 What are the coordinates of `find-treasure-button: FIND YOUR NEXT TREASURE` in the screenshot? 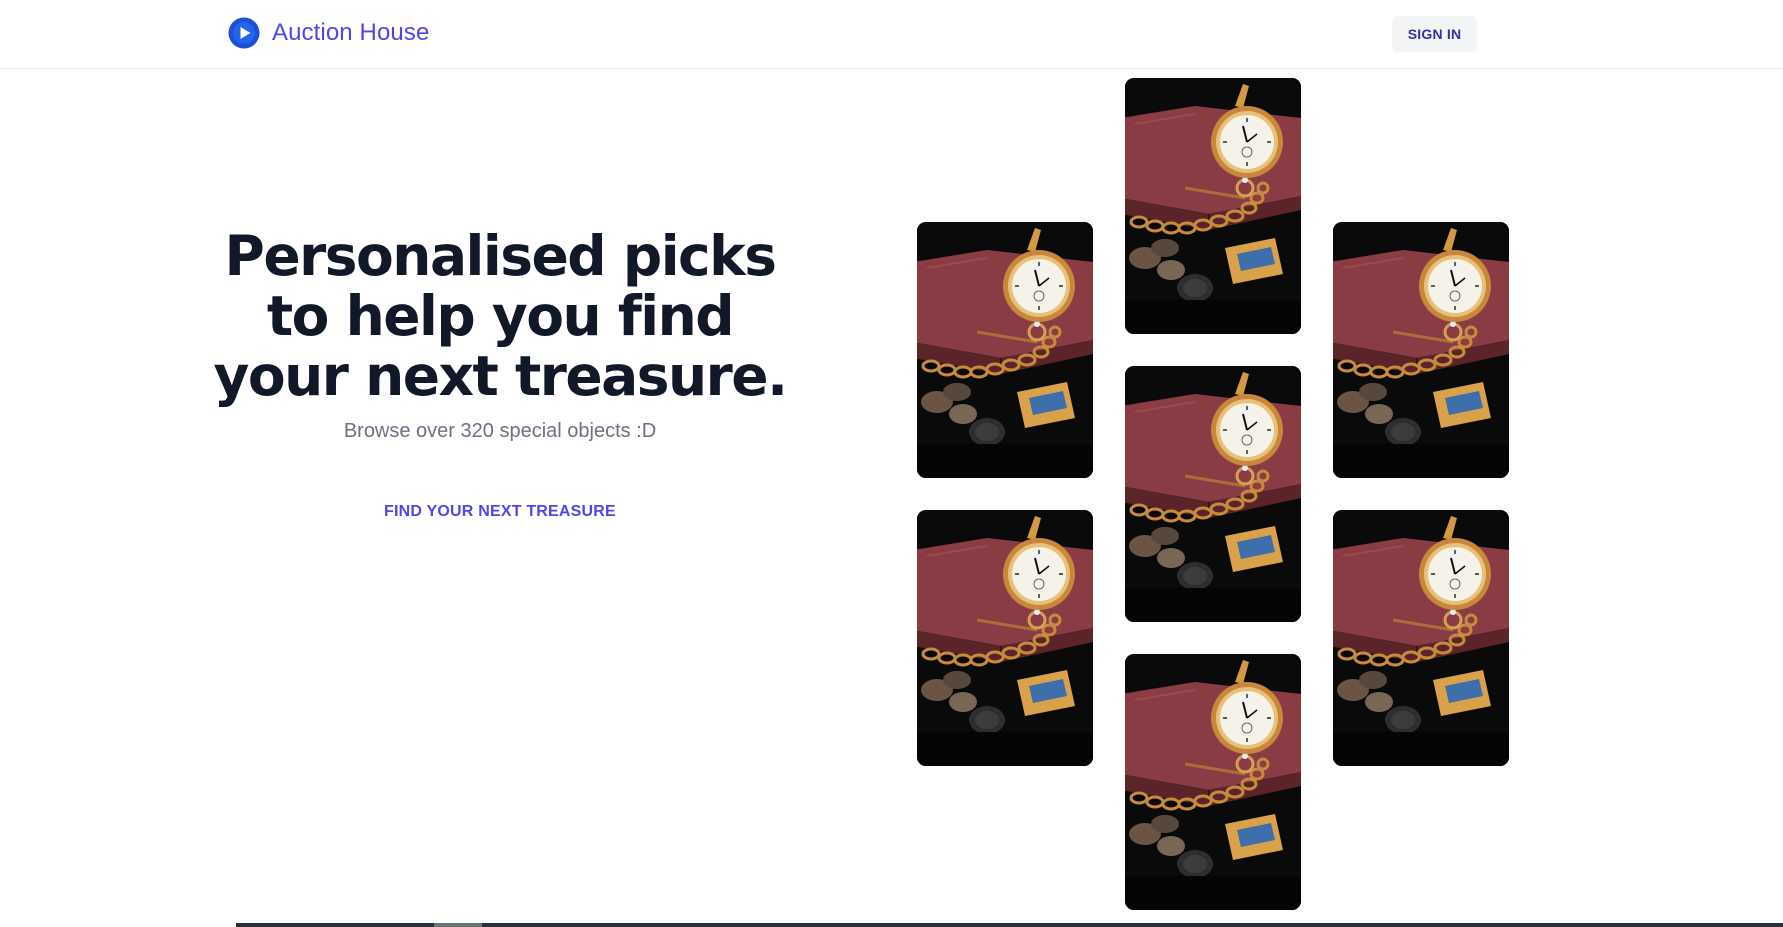 It's located at (500, 512).